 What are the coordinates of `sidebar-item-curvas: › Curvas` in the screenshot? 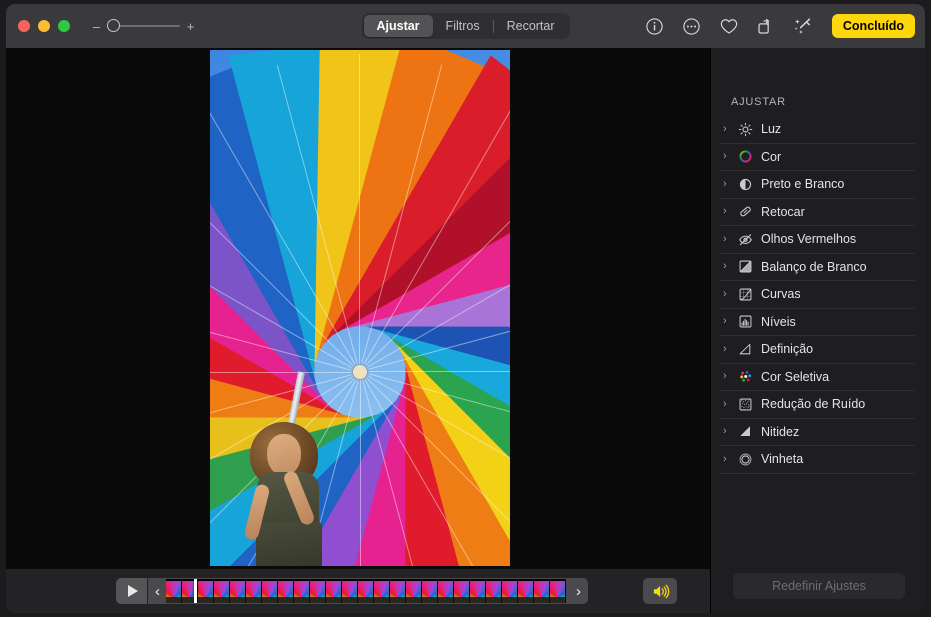 It's located at (817, 295).